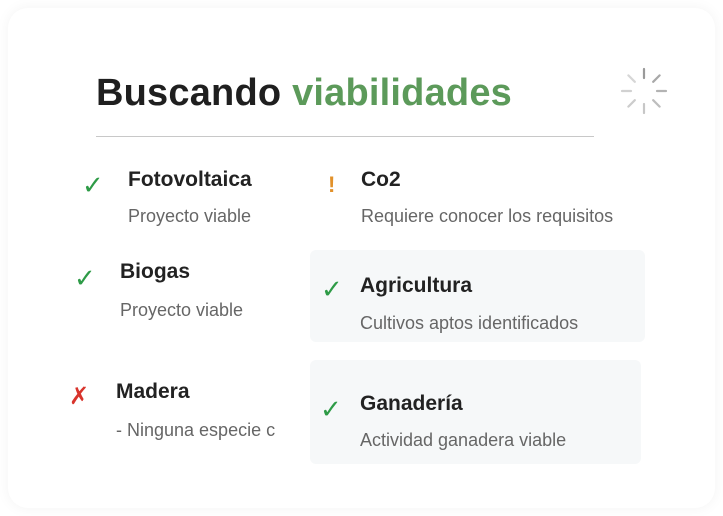 The image size is (723, 516). I want to click on exclamation-icon: !, so click(332, 184).